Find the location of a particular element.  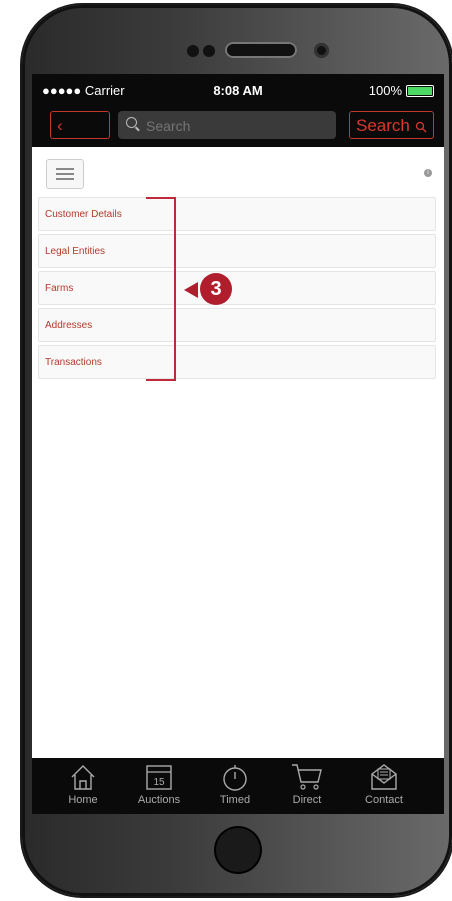

speaker-grille is located at coordinates (261, 50).